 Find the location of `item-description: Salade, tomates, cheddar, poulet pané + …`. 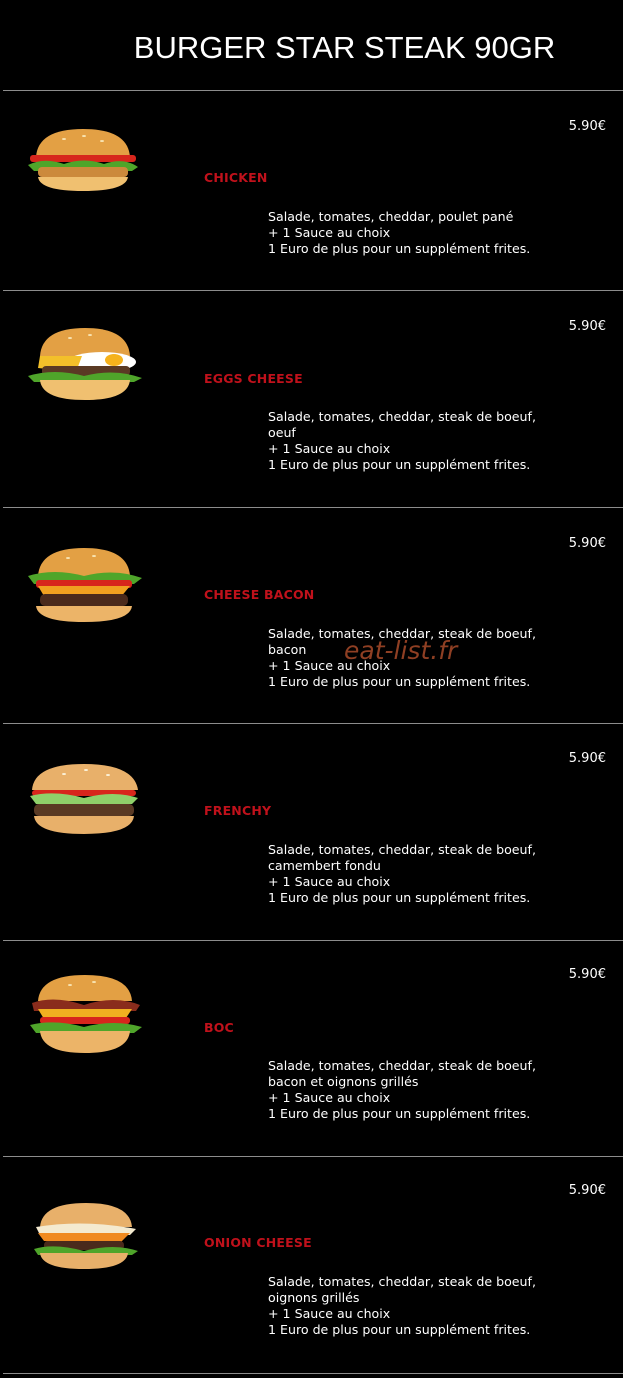

item-description: Salade, tomates, cheddar, poulet pané + … is located at coordinates (399, 232).